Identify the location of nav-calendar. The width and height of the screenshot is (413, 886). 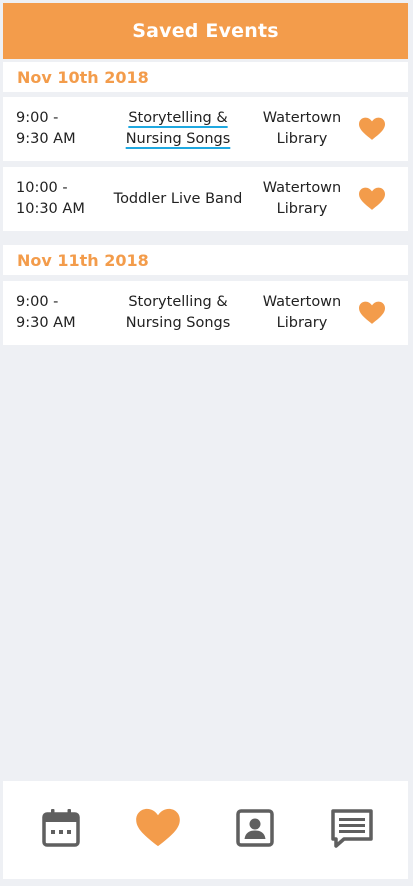
(61, 828).